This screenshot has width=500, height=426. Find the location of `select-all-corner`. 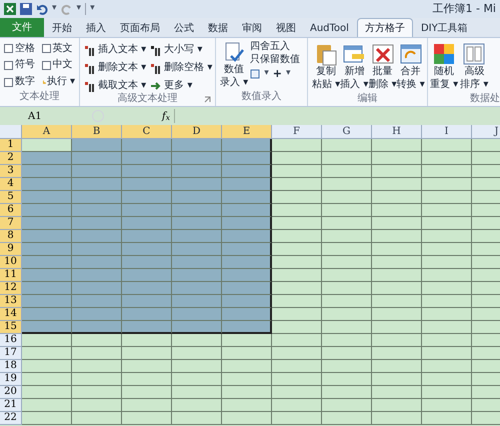

select-all-corner is located at coordinates (11, 132).